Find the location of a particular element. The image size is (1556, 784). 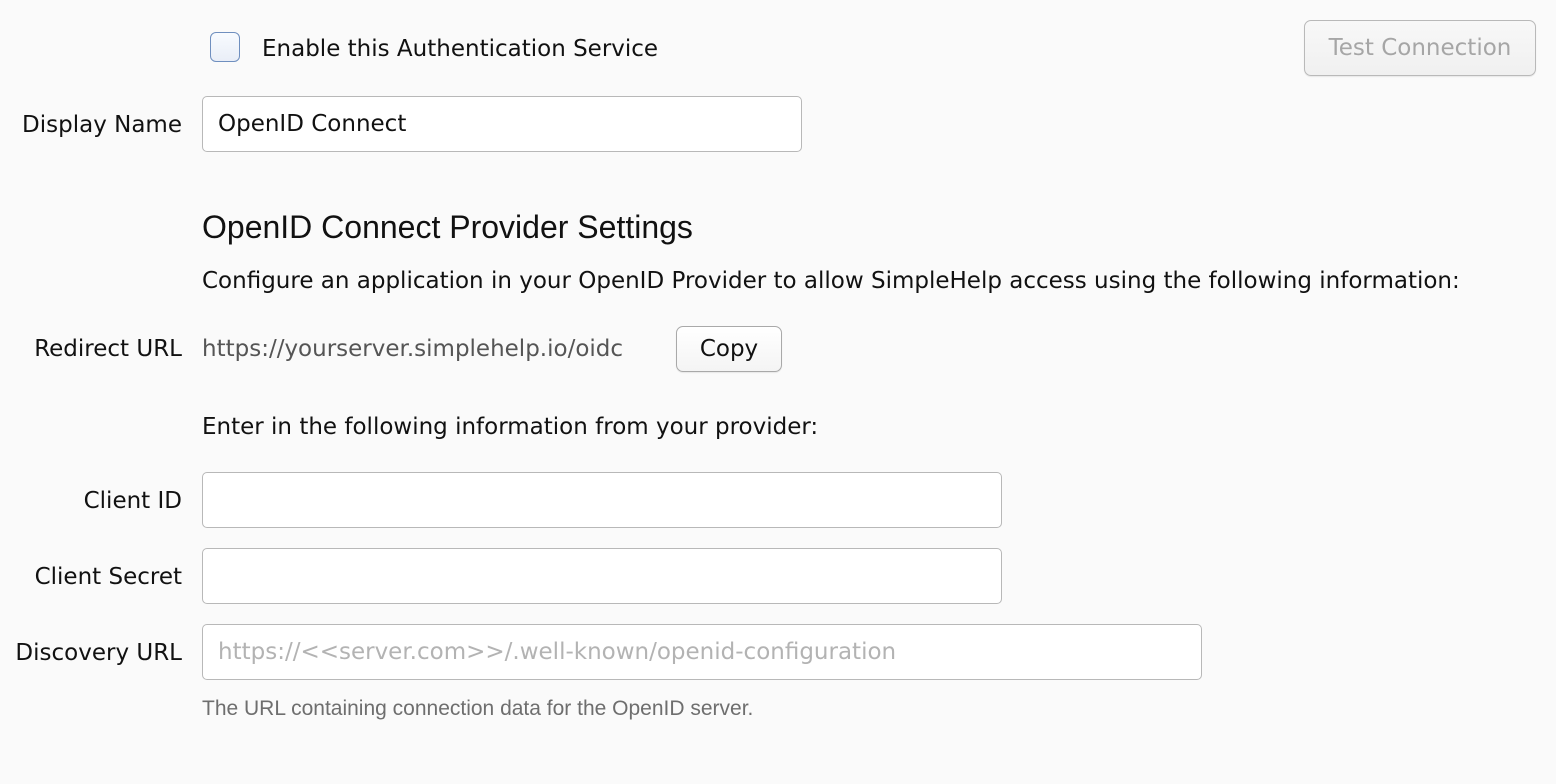

discovery-url-field is located at coordinates (702, 652).